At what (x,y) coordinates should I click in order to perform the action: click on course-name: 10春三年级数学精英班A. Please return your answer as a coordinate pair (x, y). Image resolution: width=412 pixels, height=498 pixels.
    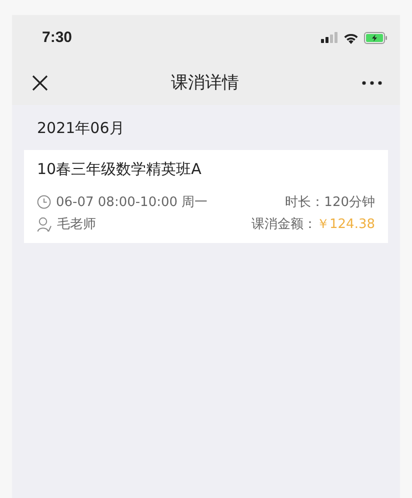
    Looking at the image, I should click on (119, 169).